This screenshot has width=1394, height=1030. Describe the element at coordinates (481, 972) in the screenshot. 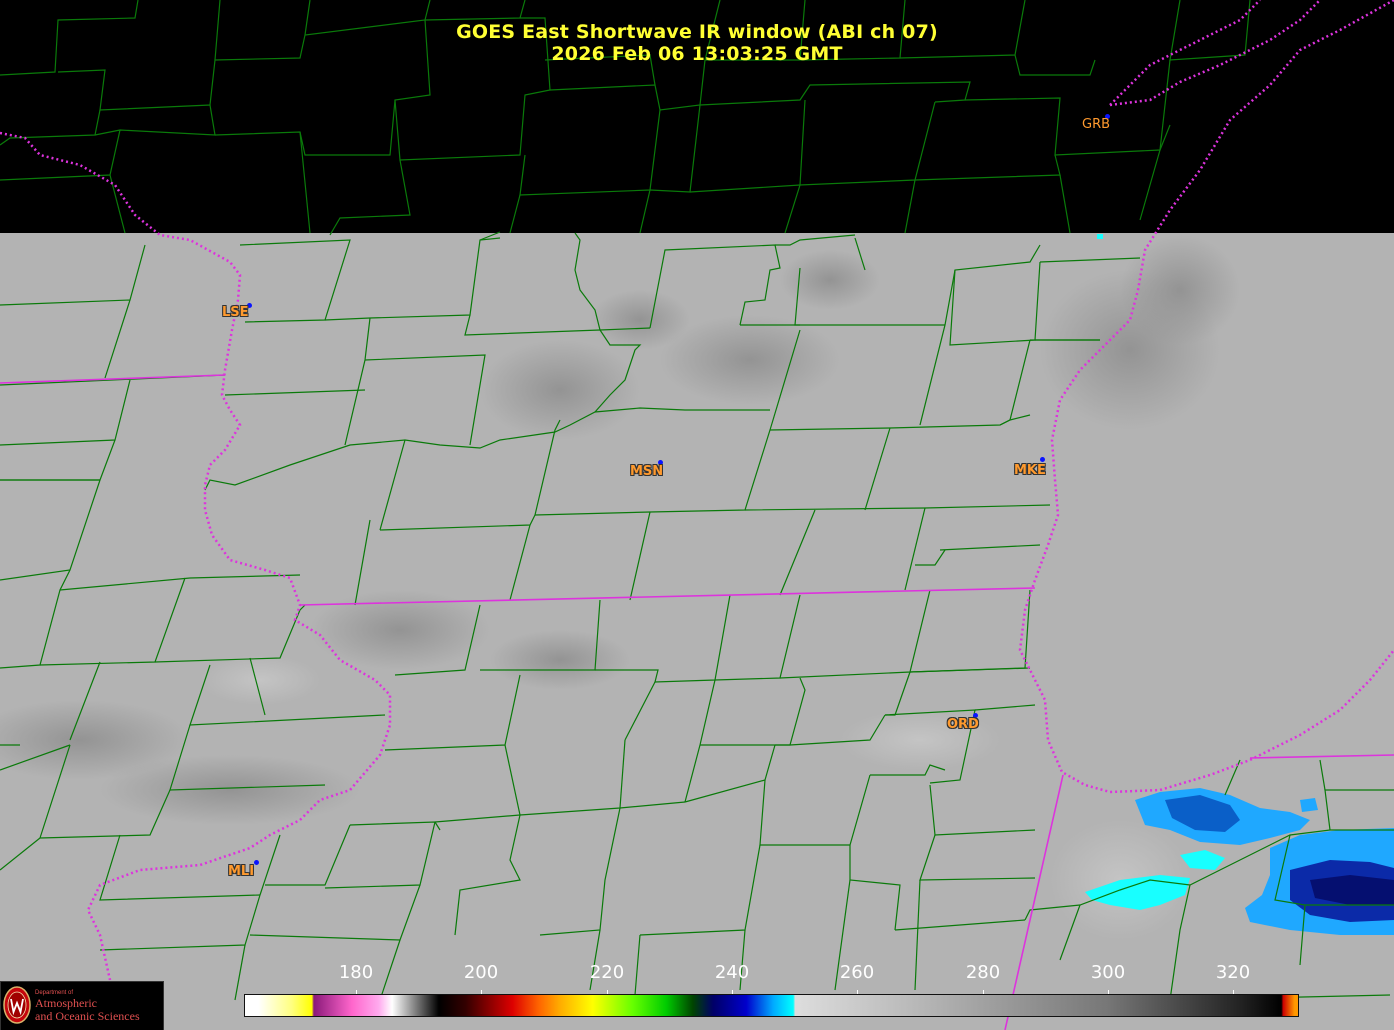

I see `colorbar-tick-label: 200` at that location.